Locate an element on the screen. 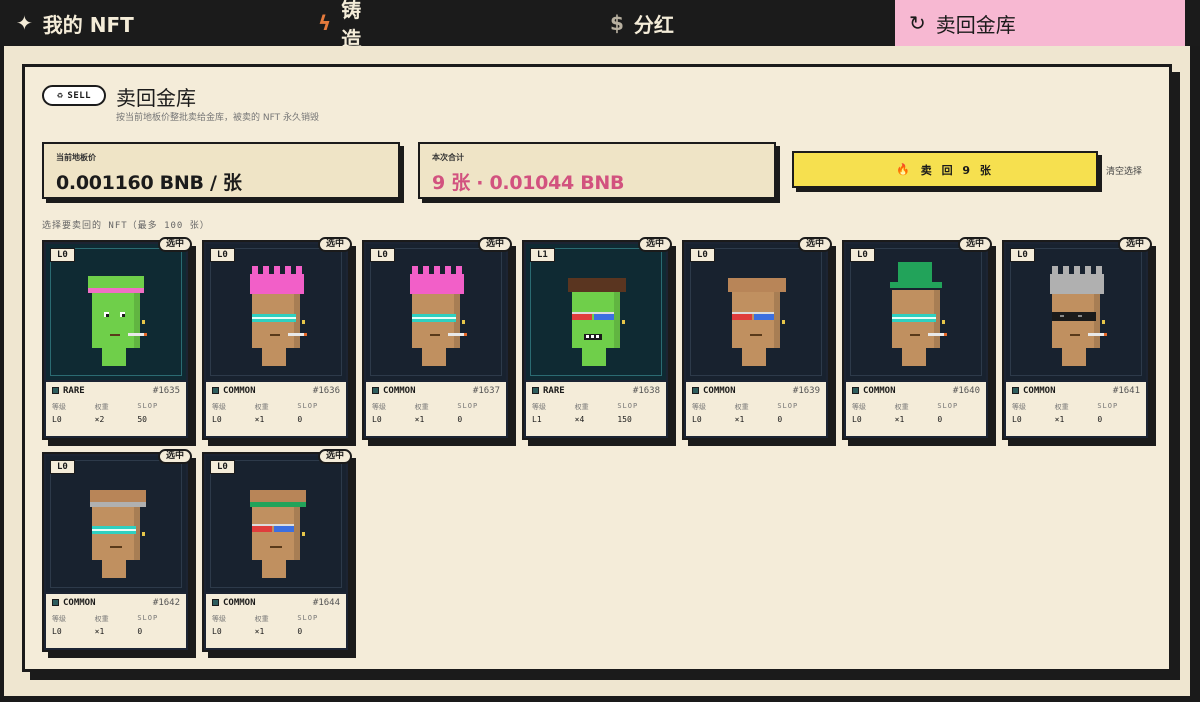 This screenshot has height=702, width=1200. rarity-row: COMMON #1640 is located at coordinates (916, 391).